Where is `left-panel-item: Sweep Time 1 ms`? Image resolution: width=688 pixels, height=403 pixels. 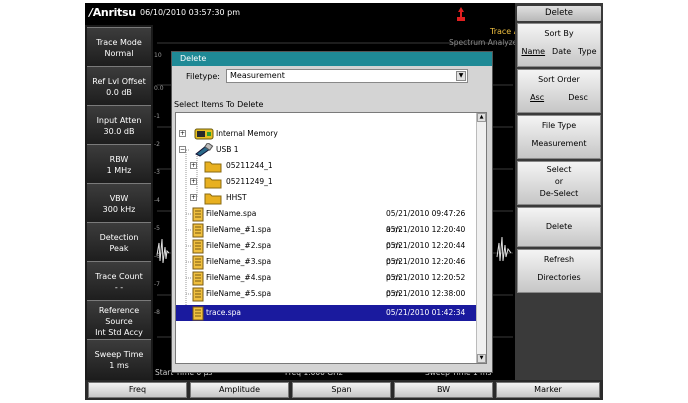 left-panel-item: Sweep Time 1 ms is located at coordinates (119, 360).